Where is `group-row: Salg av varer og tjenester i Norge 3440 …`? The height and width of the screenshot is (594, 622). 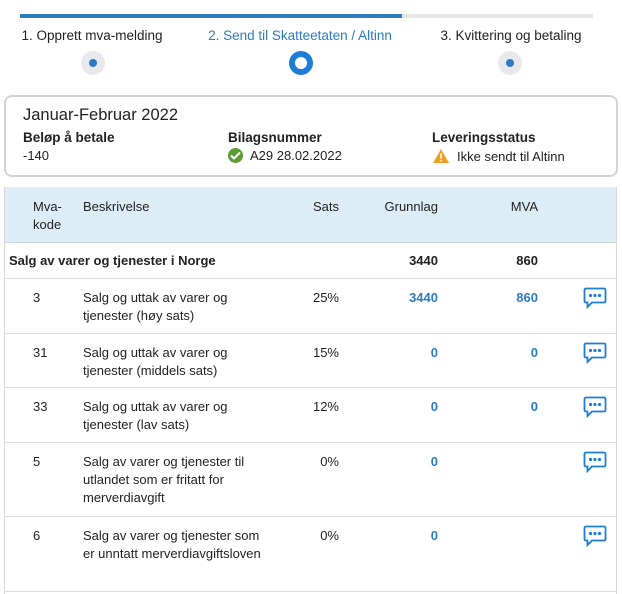
group-row: Salg av varer og tjenester i Norge 3440 … is located at coordinates (310, 261).